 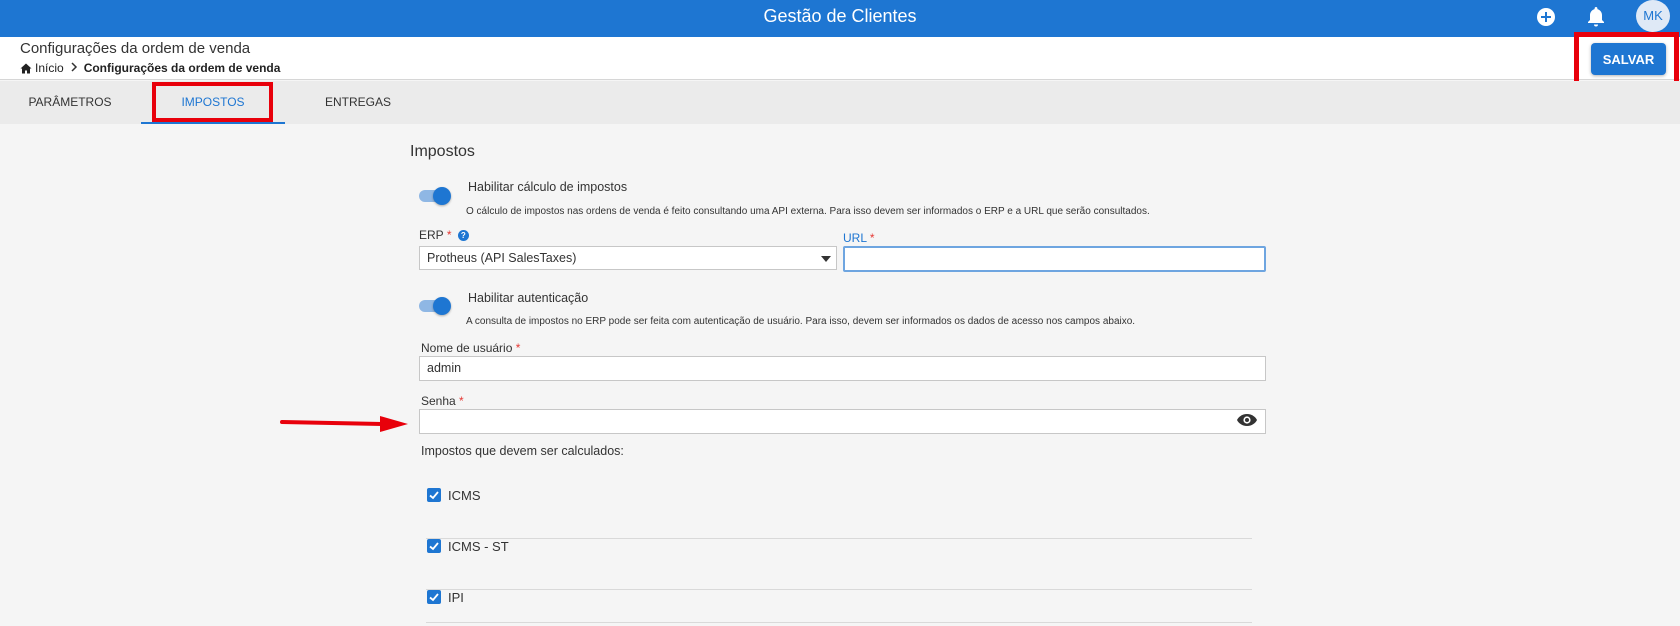 I want to click on tax-checkbox-row-icms: ICMS, so click(x=839, y=513).